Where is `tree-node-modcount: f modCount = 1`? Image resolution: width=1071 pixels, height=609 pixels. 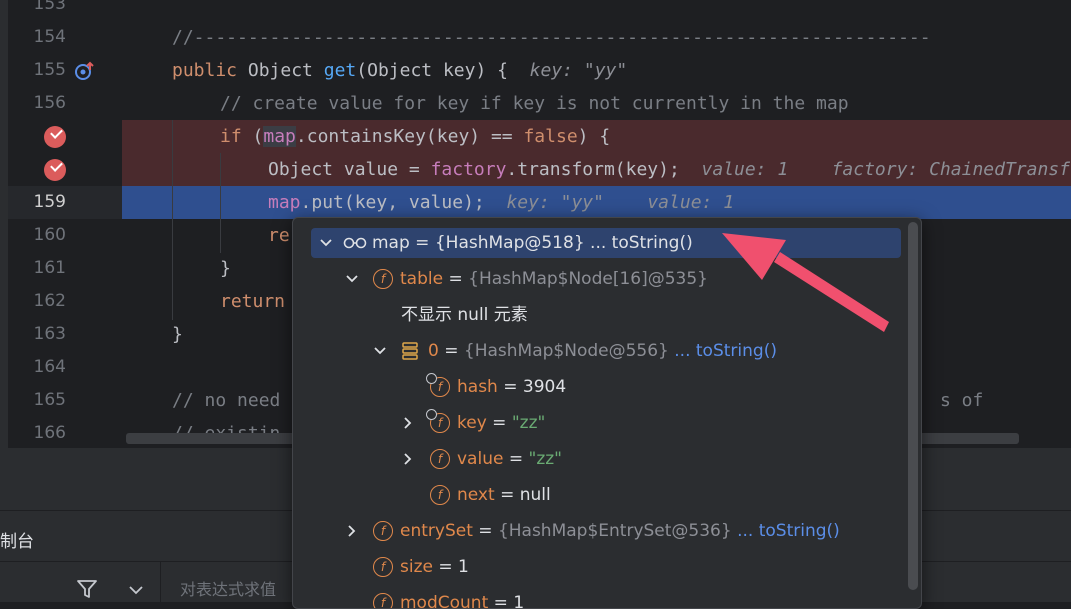
tree-node-modcount: f modCount = 1 is located at coordinates (593, 598).